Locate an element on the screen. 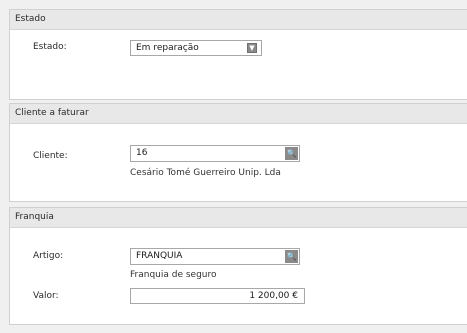 This screenshot has height=333, width=467. estado-label: Estado: is located at coordinates (50, 47).